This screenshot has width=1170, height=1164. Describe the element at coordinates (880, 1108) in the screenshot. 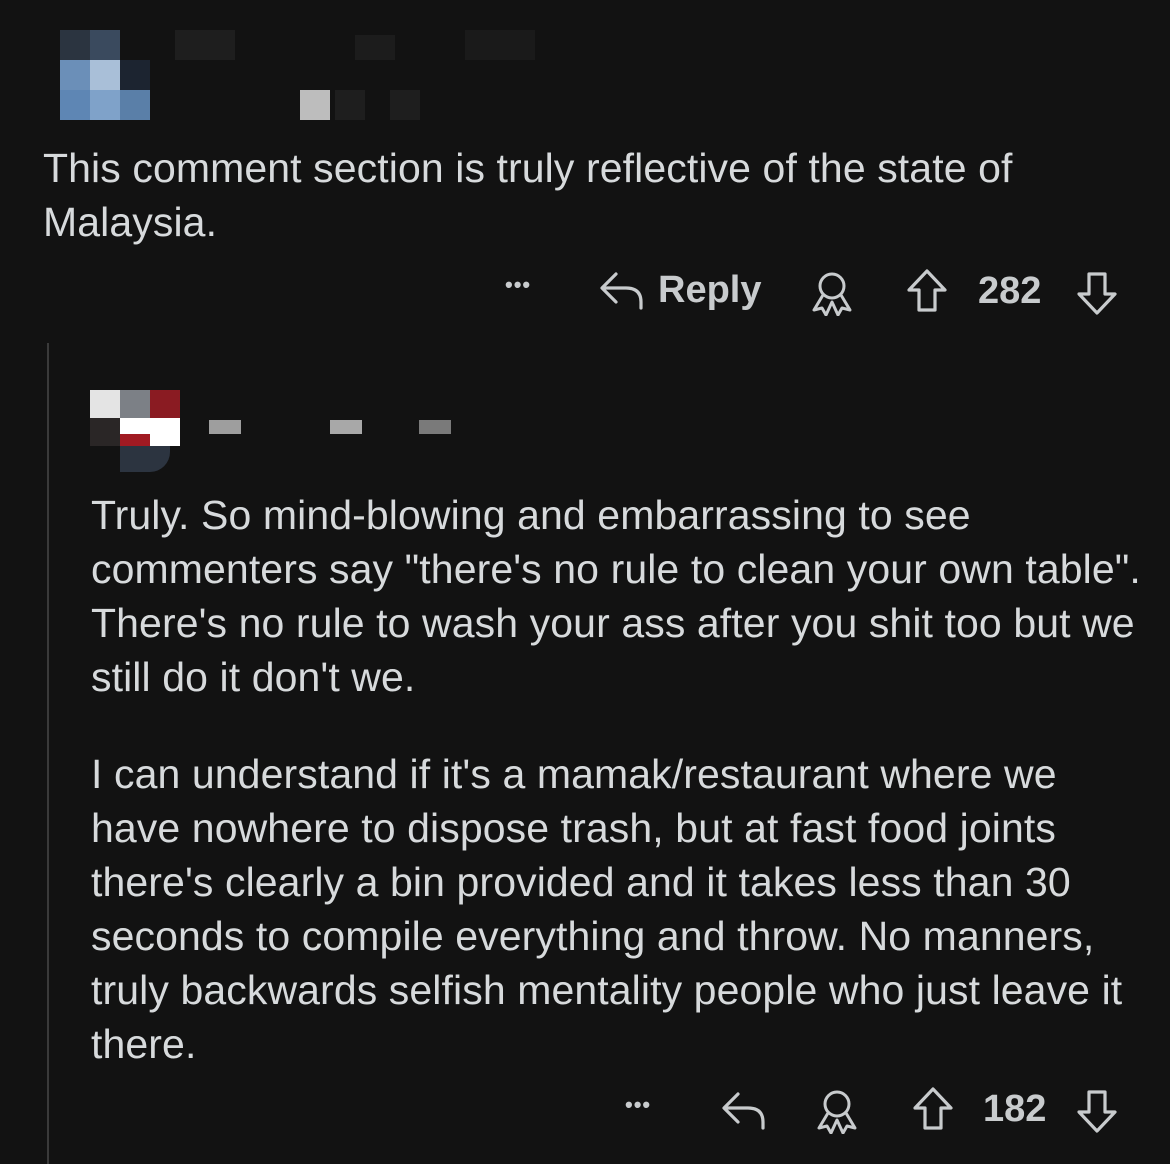

I see `comment-2-actions: ••• 182` at that location.